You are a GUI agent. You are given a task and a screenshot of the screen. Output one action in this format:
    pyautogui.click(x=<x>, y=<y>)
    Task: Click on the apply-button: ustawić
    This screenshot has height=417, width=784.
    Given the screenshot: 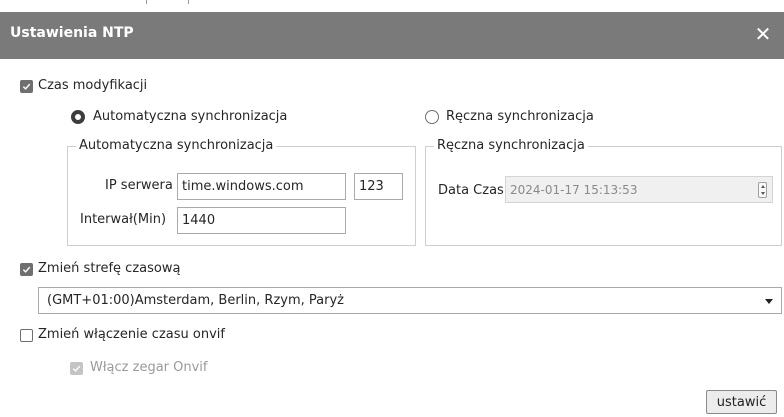 What is the action you would take?
    pyautogui.click(x=741, y=402)
    